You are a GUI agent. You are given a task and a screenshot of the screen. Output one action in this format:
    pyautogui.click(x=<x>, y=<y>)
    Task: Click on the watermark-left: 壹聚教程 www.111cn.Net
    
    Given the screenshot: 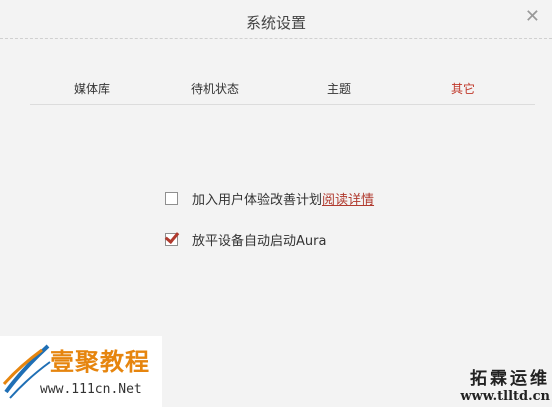 What is the action you would take?
    pyautogui.click(x=81, y=371)
    